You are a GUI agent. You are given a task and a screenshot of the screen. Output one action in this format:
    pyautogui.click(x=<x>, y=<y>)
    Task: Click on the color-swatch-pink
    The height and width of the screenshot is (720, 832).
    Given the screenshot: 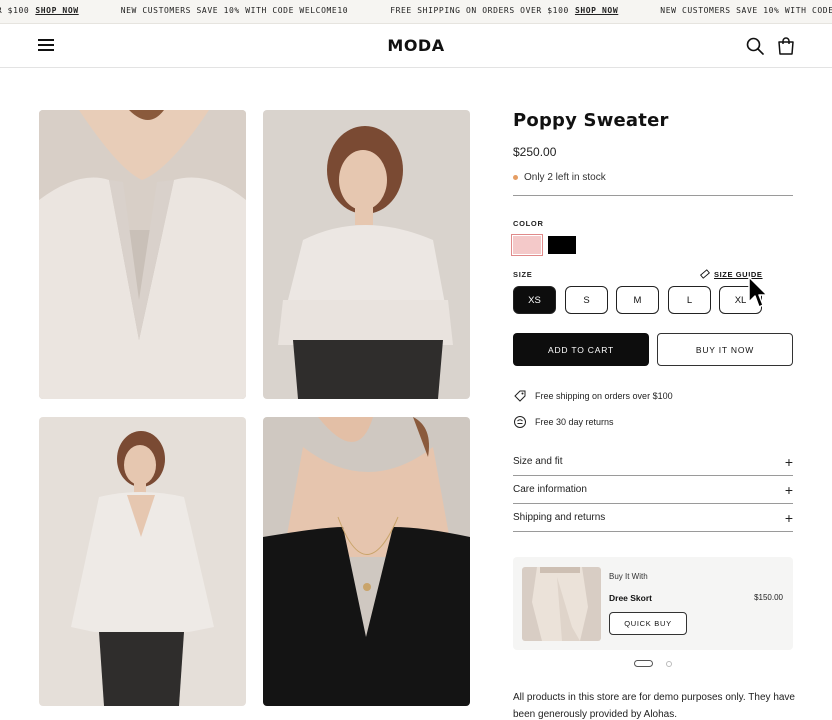 What is the action you would take?
    pyautogui.click(x=527, y=245)
    